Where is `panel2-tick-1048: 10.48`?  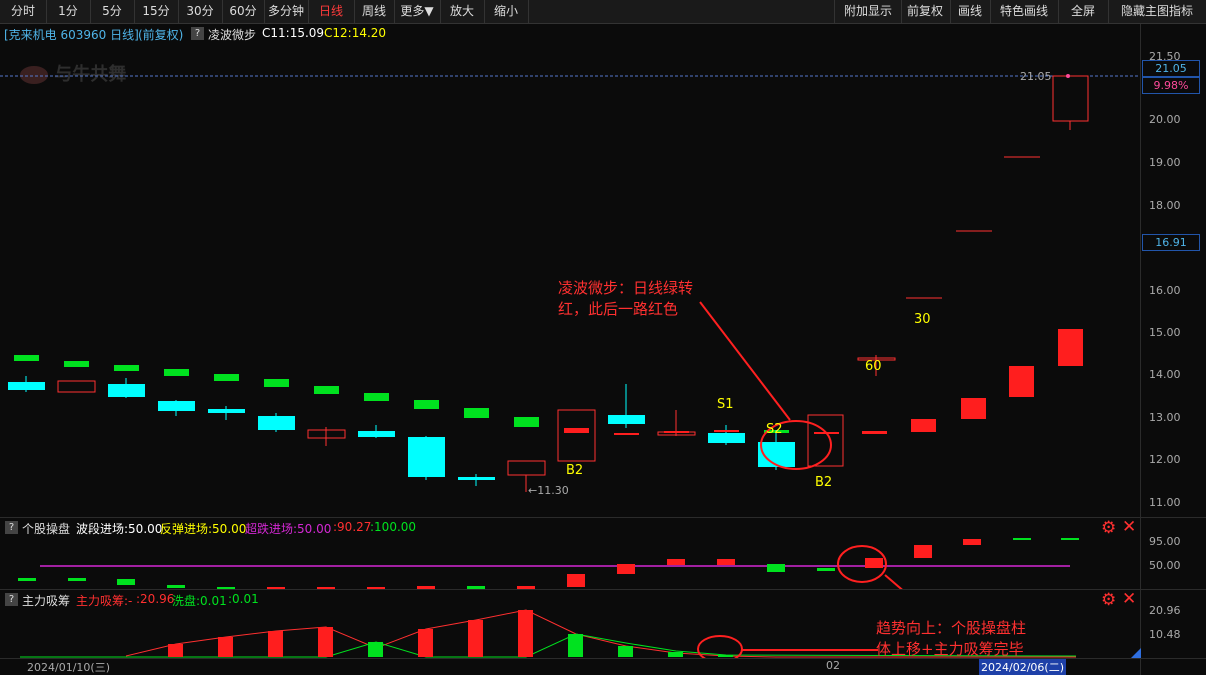
panel2-tick-1048: 10.48 is located at coordinates (1165, 634).